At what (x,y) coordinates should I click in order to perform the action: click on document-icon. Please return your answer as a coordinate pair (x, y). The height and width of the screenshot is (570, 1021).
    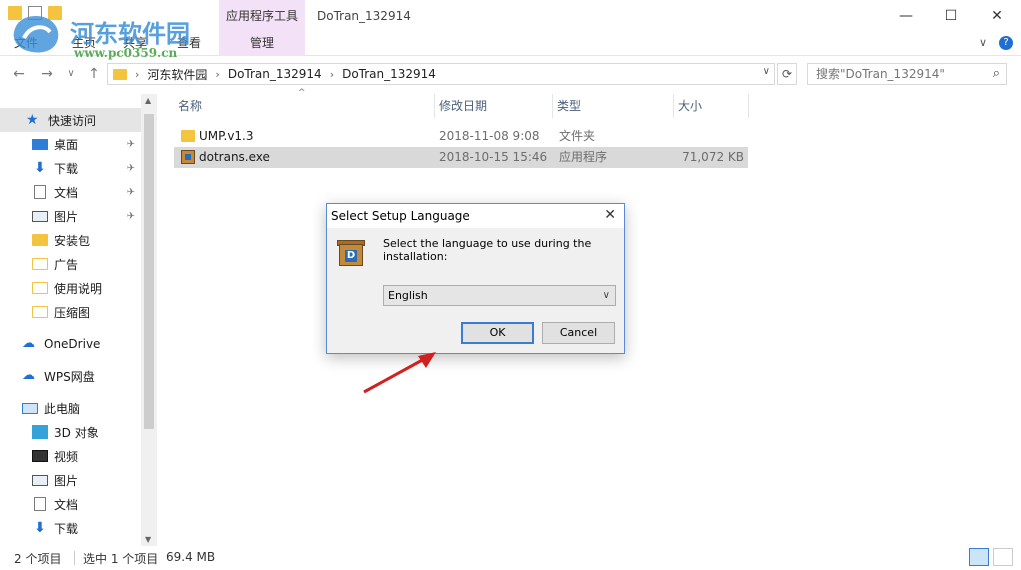
    Looking at the image, I should click on (40, 504).